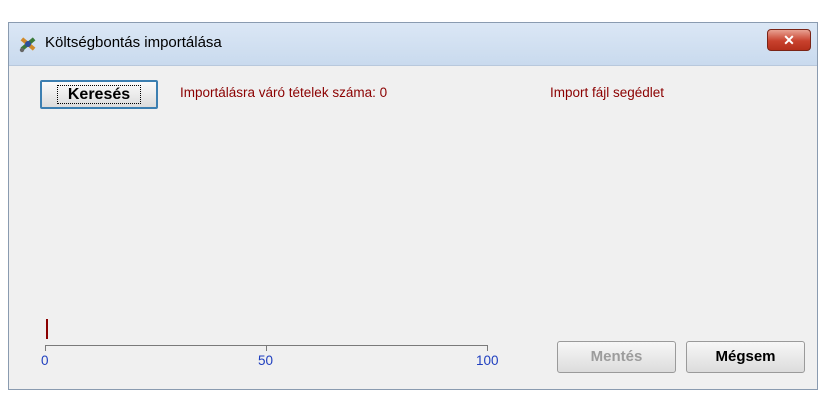  What do you see at coordinates (413, 44) in the screenshot?
I see `title-bar: Költségbontás importálása ✕` at bounding box center [413, 44].